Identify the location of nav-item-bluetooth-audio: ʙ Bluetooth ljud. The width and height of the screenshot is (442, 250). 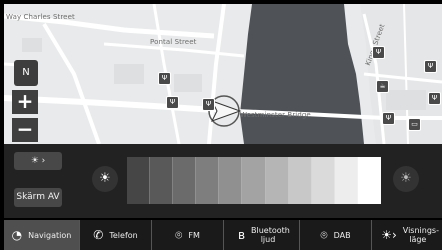
(262, 235).